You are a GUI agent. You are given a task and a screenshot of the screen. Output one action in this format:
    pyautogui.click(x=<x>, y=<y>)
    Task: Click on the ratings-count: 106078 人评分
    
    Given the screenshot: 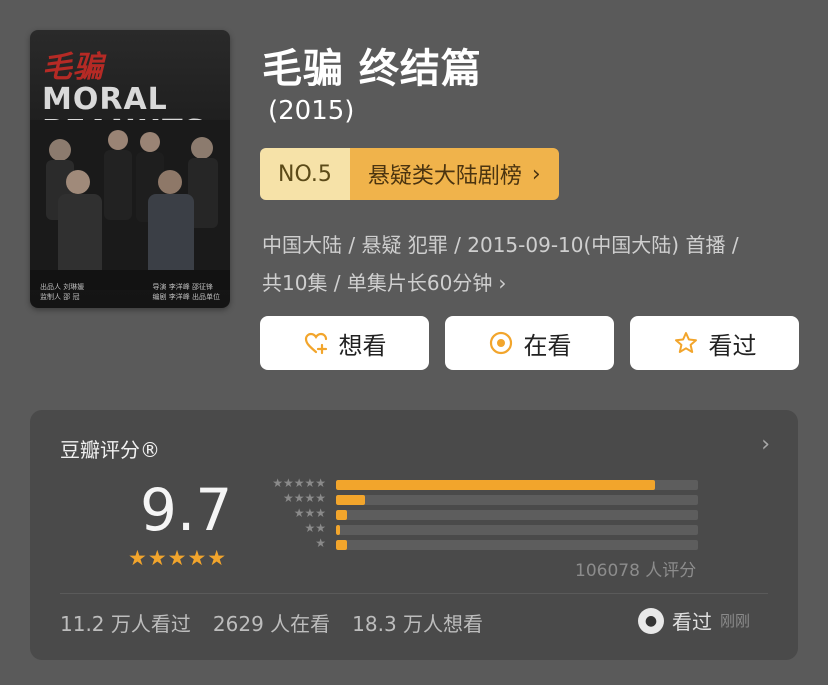 What is the action you would take?
    pyautogui.click(x=636, y=571)
    